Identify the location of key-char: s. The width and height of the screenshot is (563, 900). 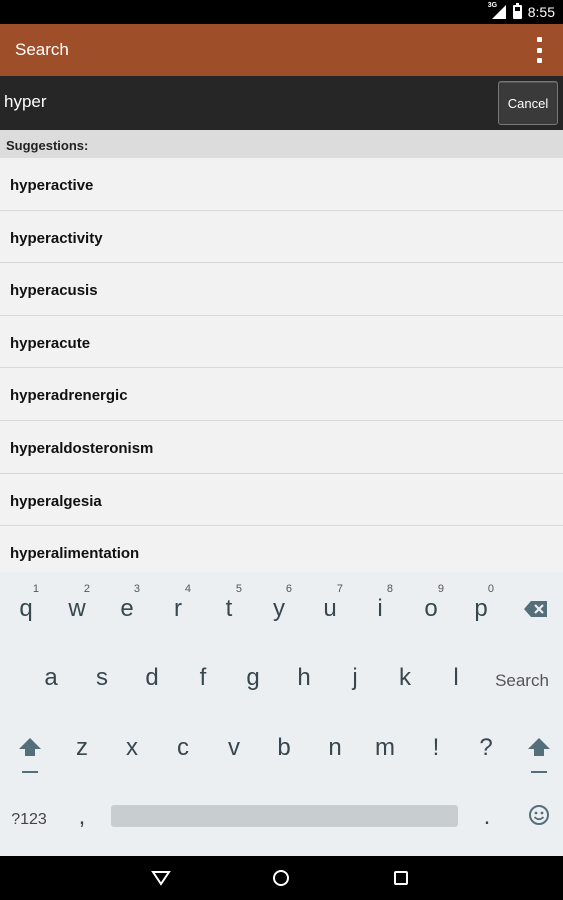
(102, 677).